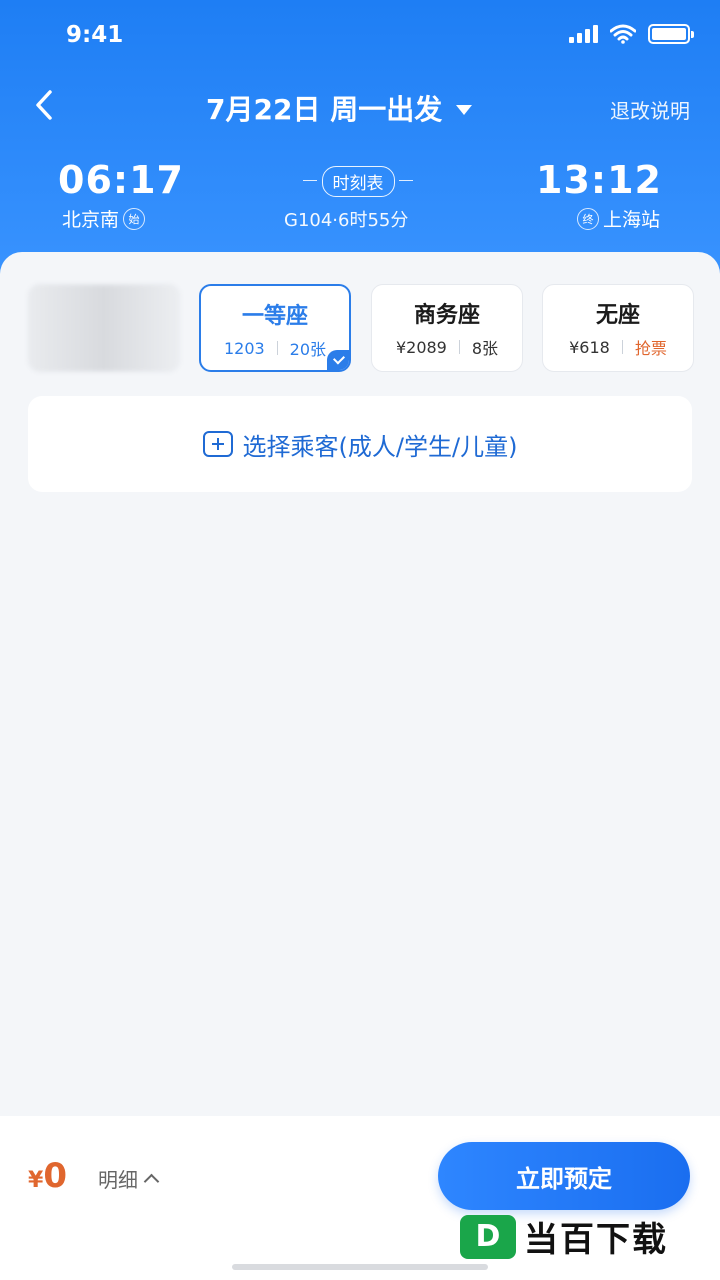 The height and width of the screenshot is (1280, 720). Describe the element at coordinates (45, 105) in the screenshot. I see `back-icon` at that location.